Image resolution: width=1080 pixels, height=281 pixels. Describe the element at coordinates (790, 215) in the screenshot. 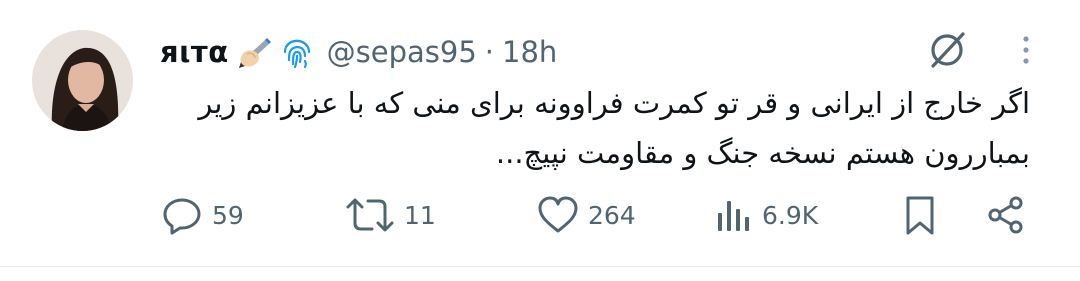

I see `view-count: 6.9K` at that location.